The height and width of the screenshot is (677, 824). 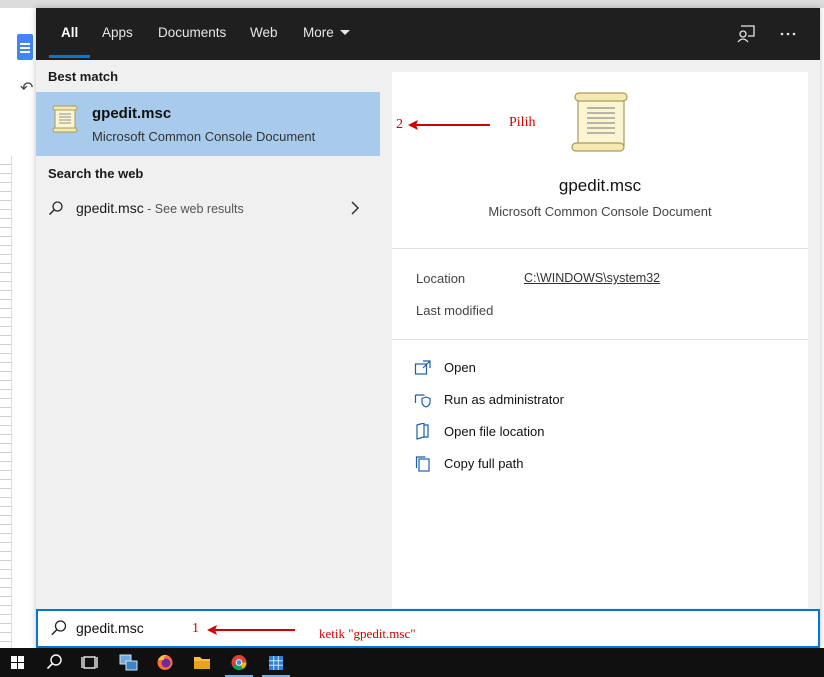 I want to click on open-file-location-action: Open file location, so click(x=544, y=432).